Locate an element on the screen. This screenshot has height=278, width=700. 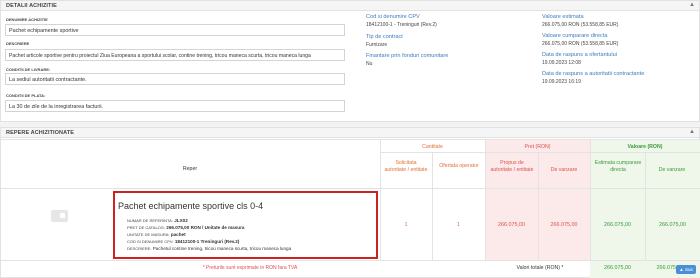
cell-ofertata: 1 is located at coordinates (458, 225).